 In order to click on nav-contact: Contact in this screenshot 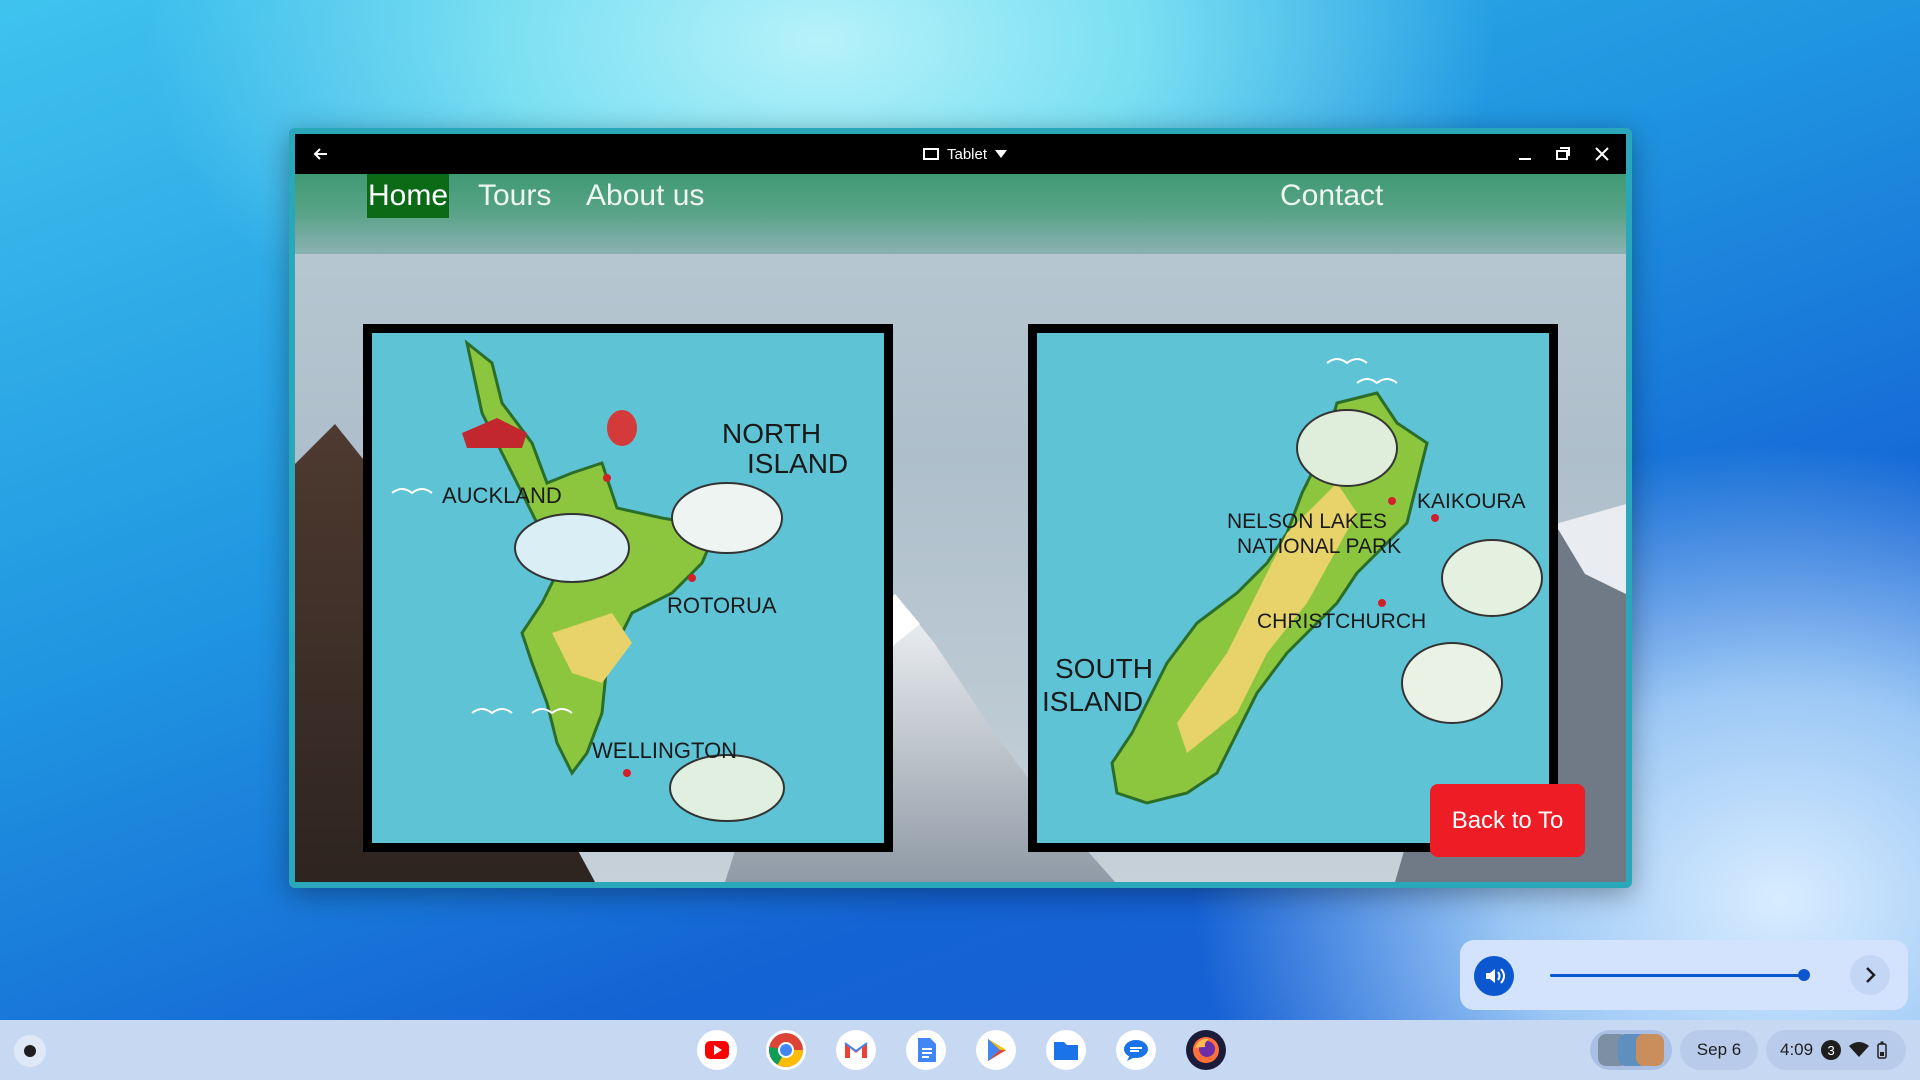, I will do `click(1331, 196)`.